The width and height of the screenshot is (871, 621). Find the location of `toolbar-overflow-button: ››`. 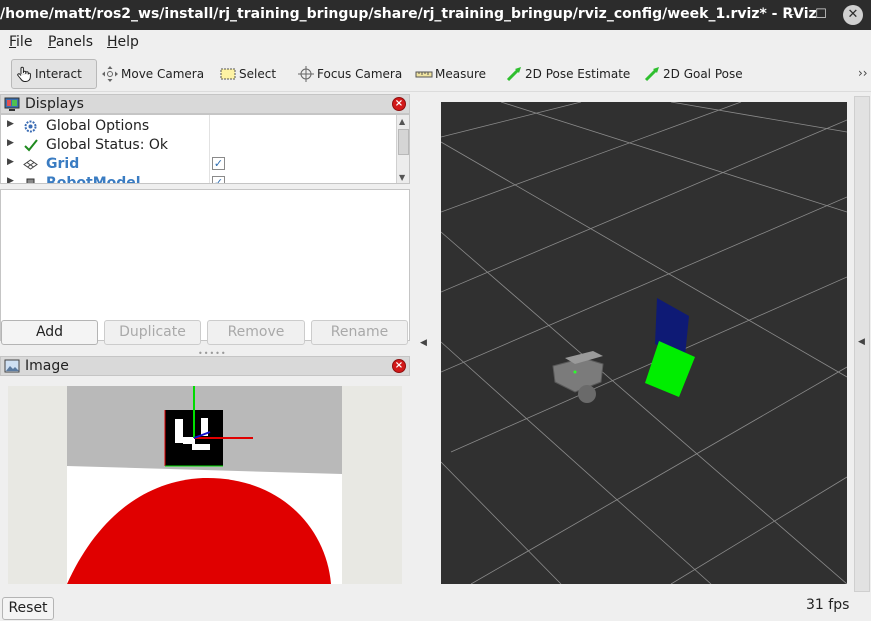

toolbar-overflow-button: ›› is located at coordinates (863, 73).